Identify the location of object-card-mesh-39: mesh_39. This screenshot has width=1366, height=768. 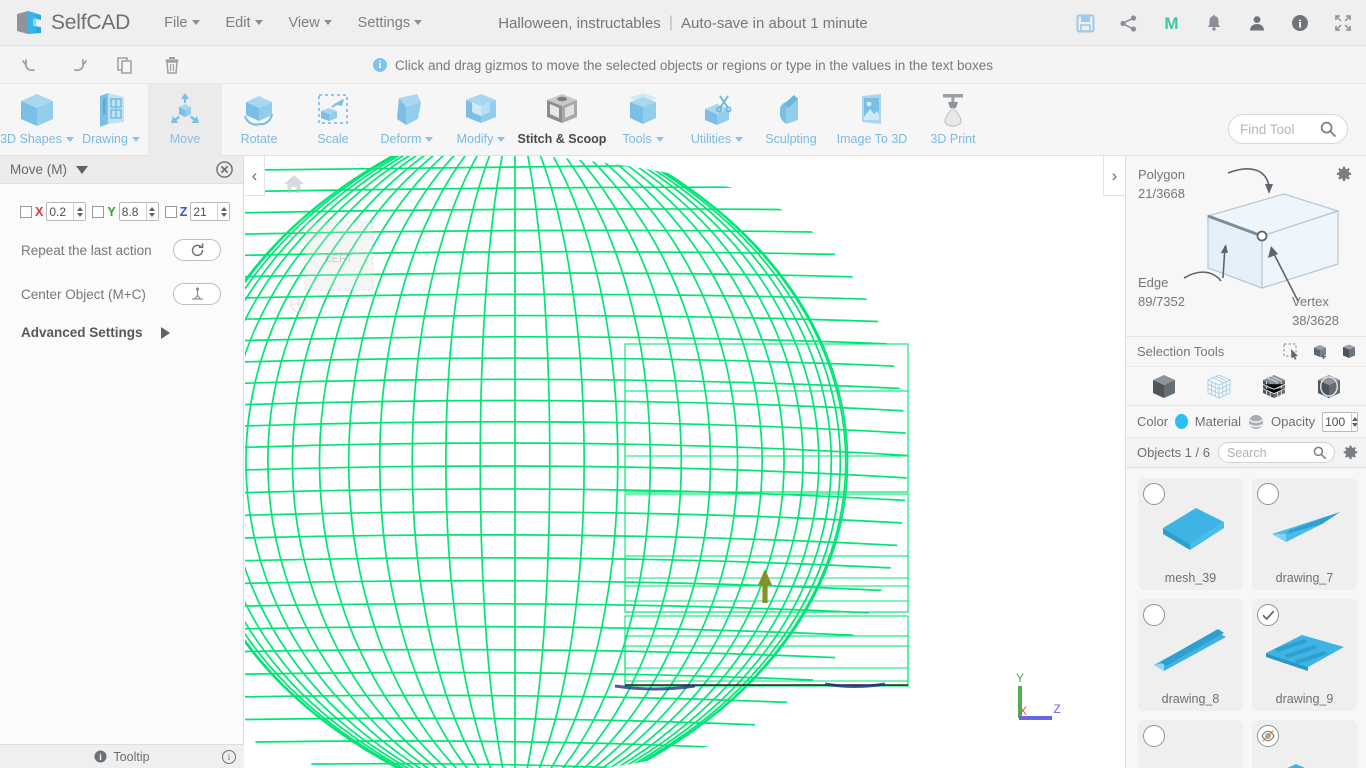
(1190, 534).